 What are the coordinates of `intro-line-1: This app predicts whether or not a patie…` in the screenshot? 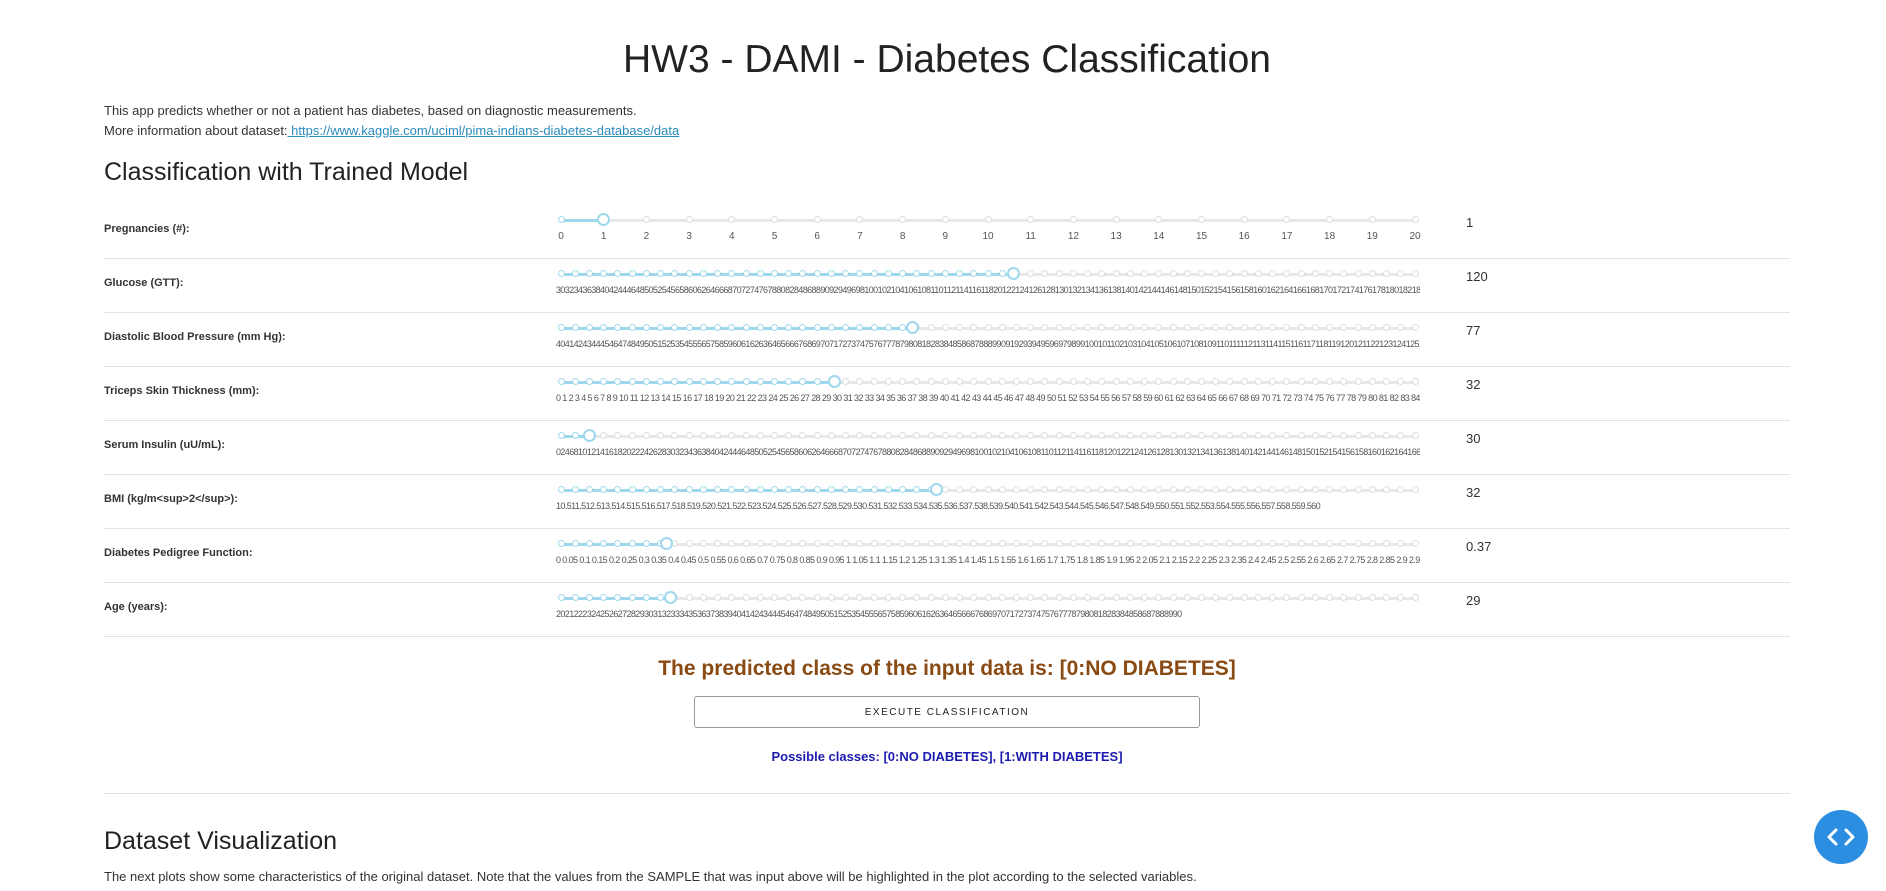 It's located at (370, 110).